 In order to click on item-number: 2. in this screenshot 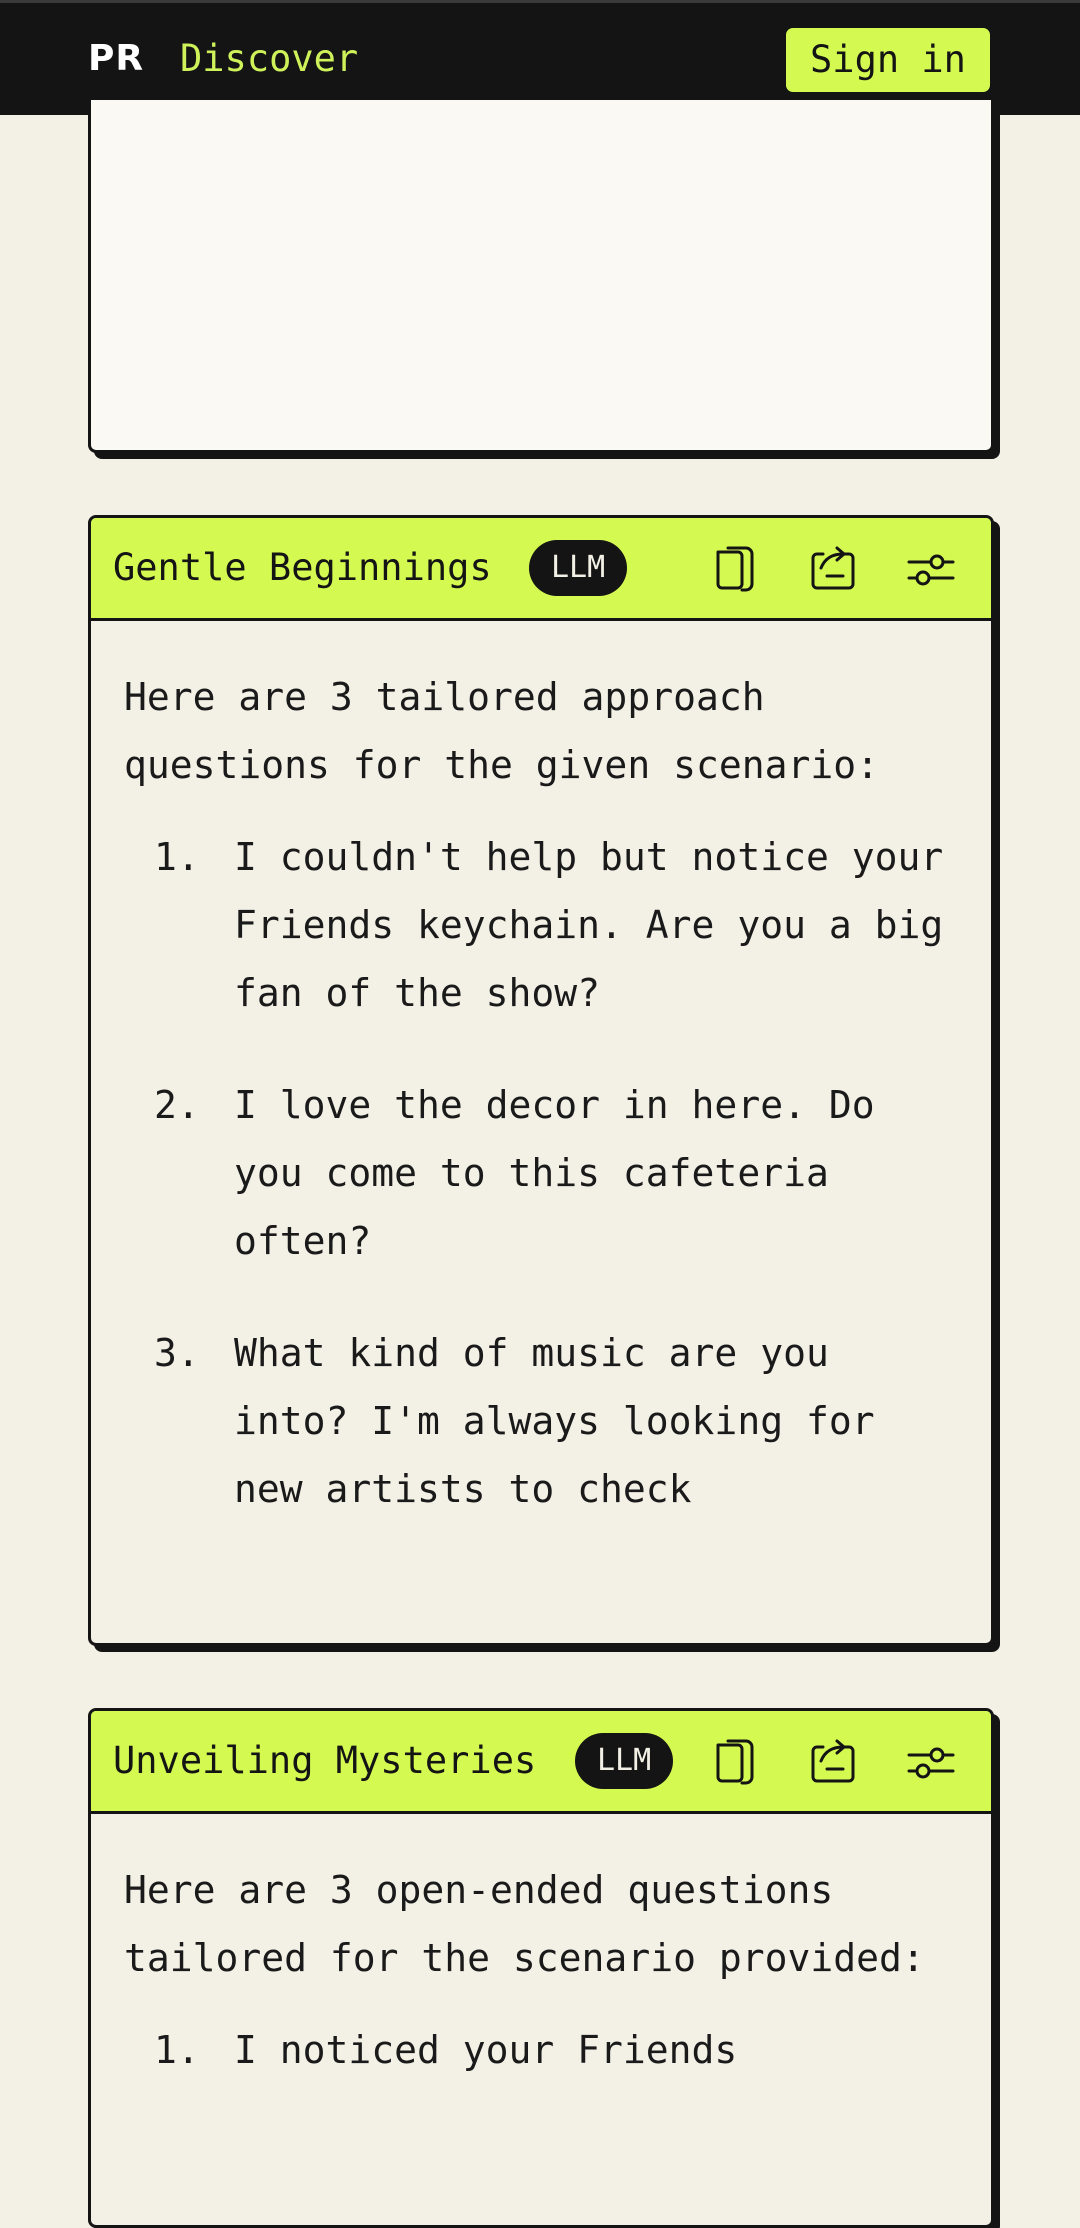, I will do `click(177, 1105)`.